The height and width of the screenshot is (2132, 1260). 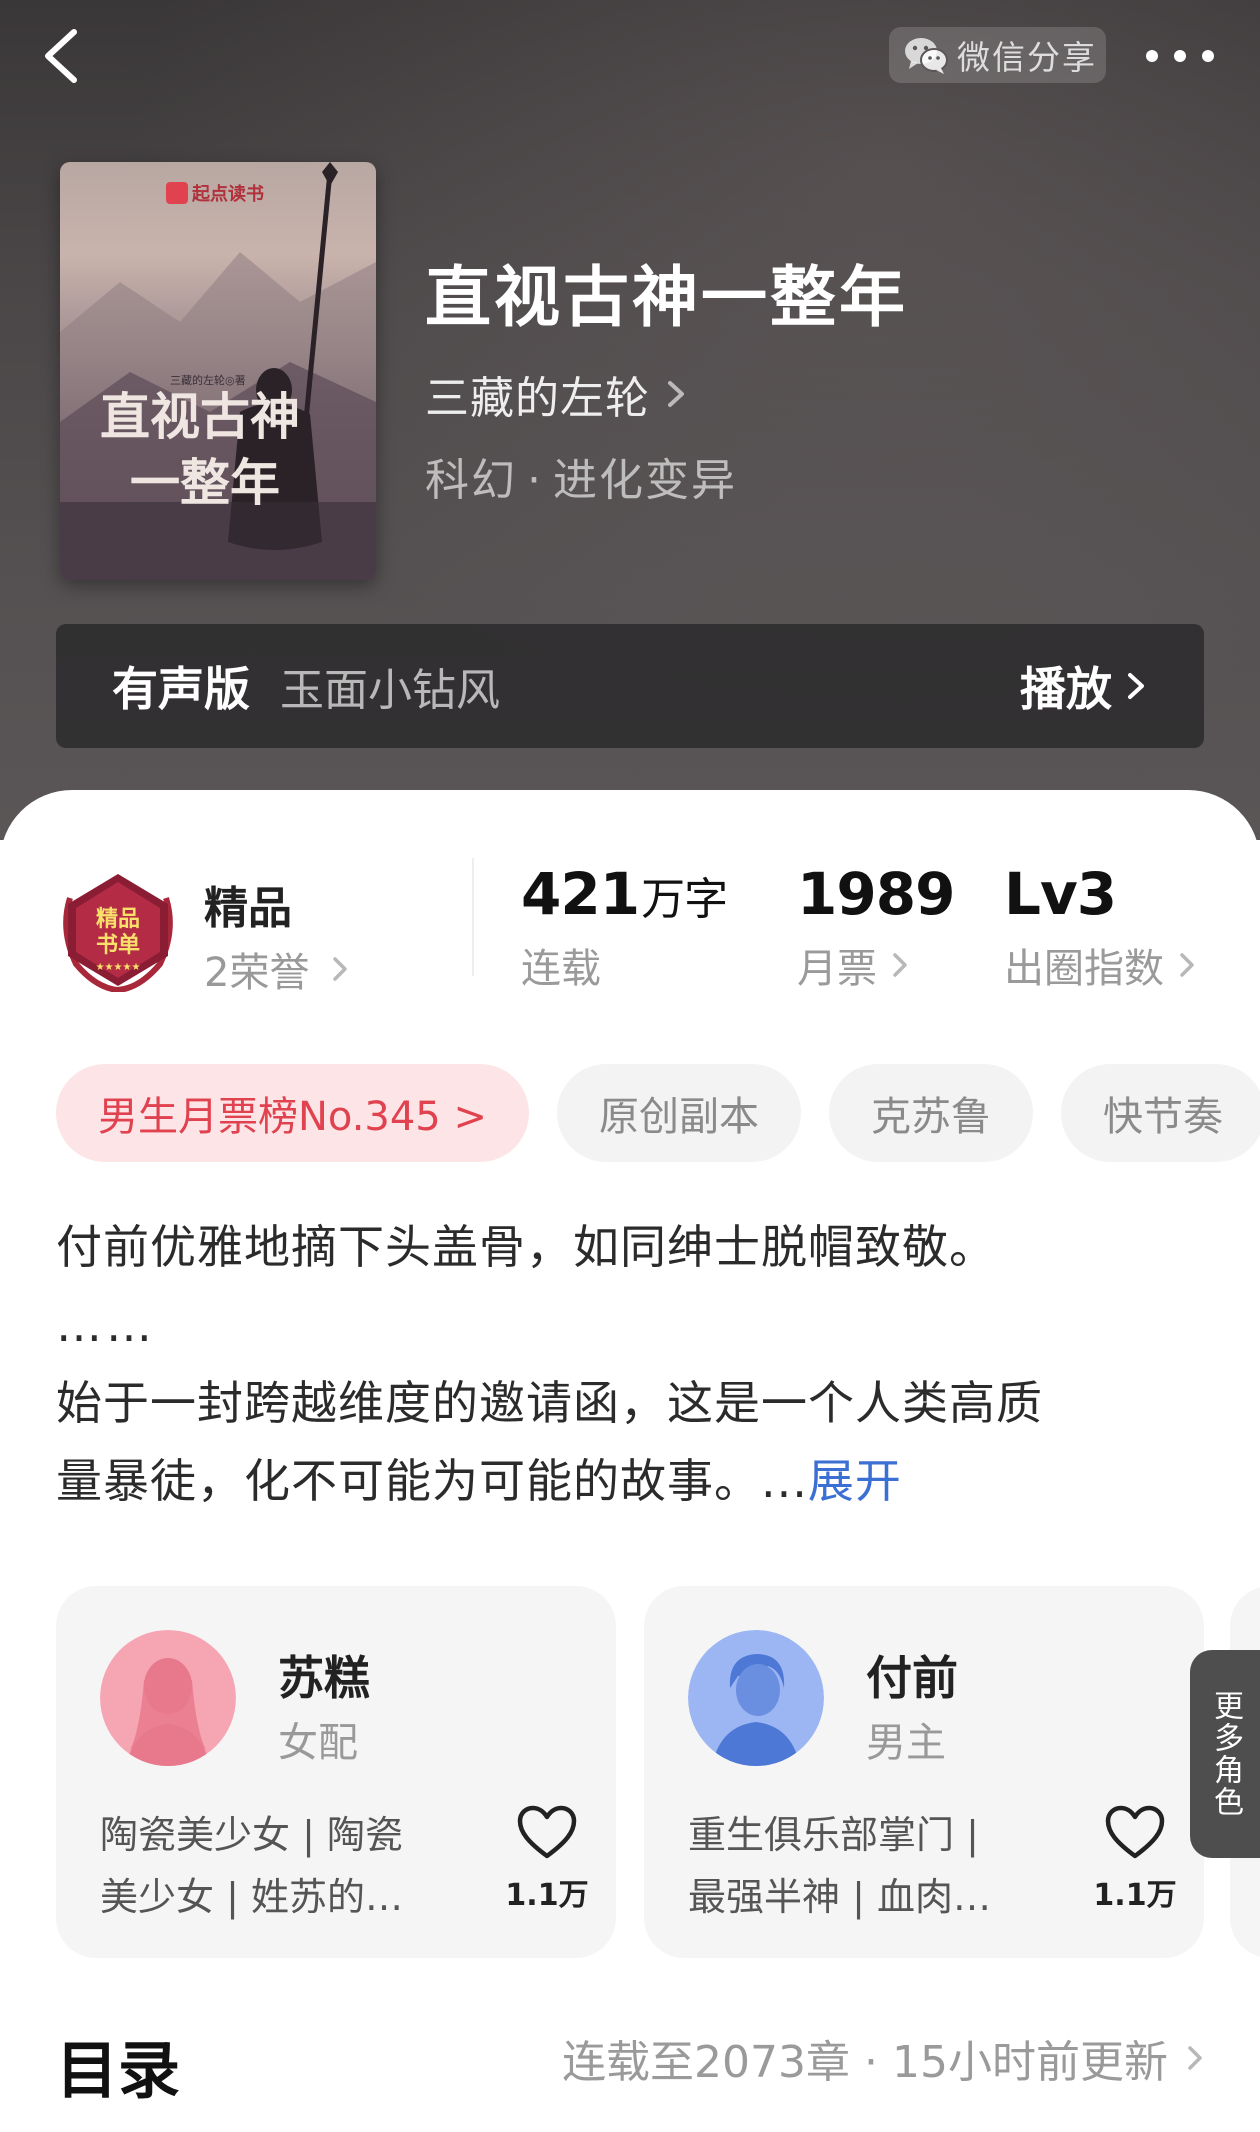 I want to click on cover-title-line1: 直视古神, so click(x=200, y=416).